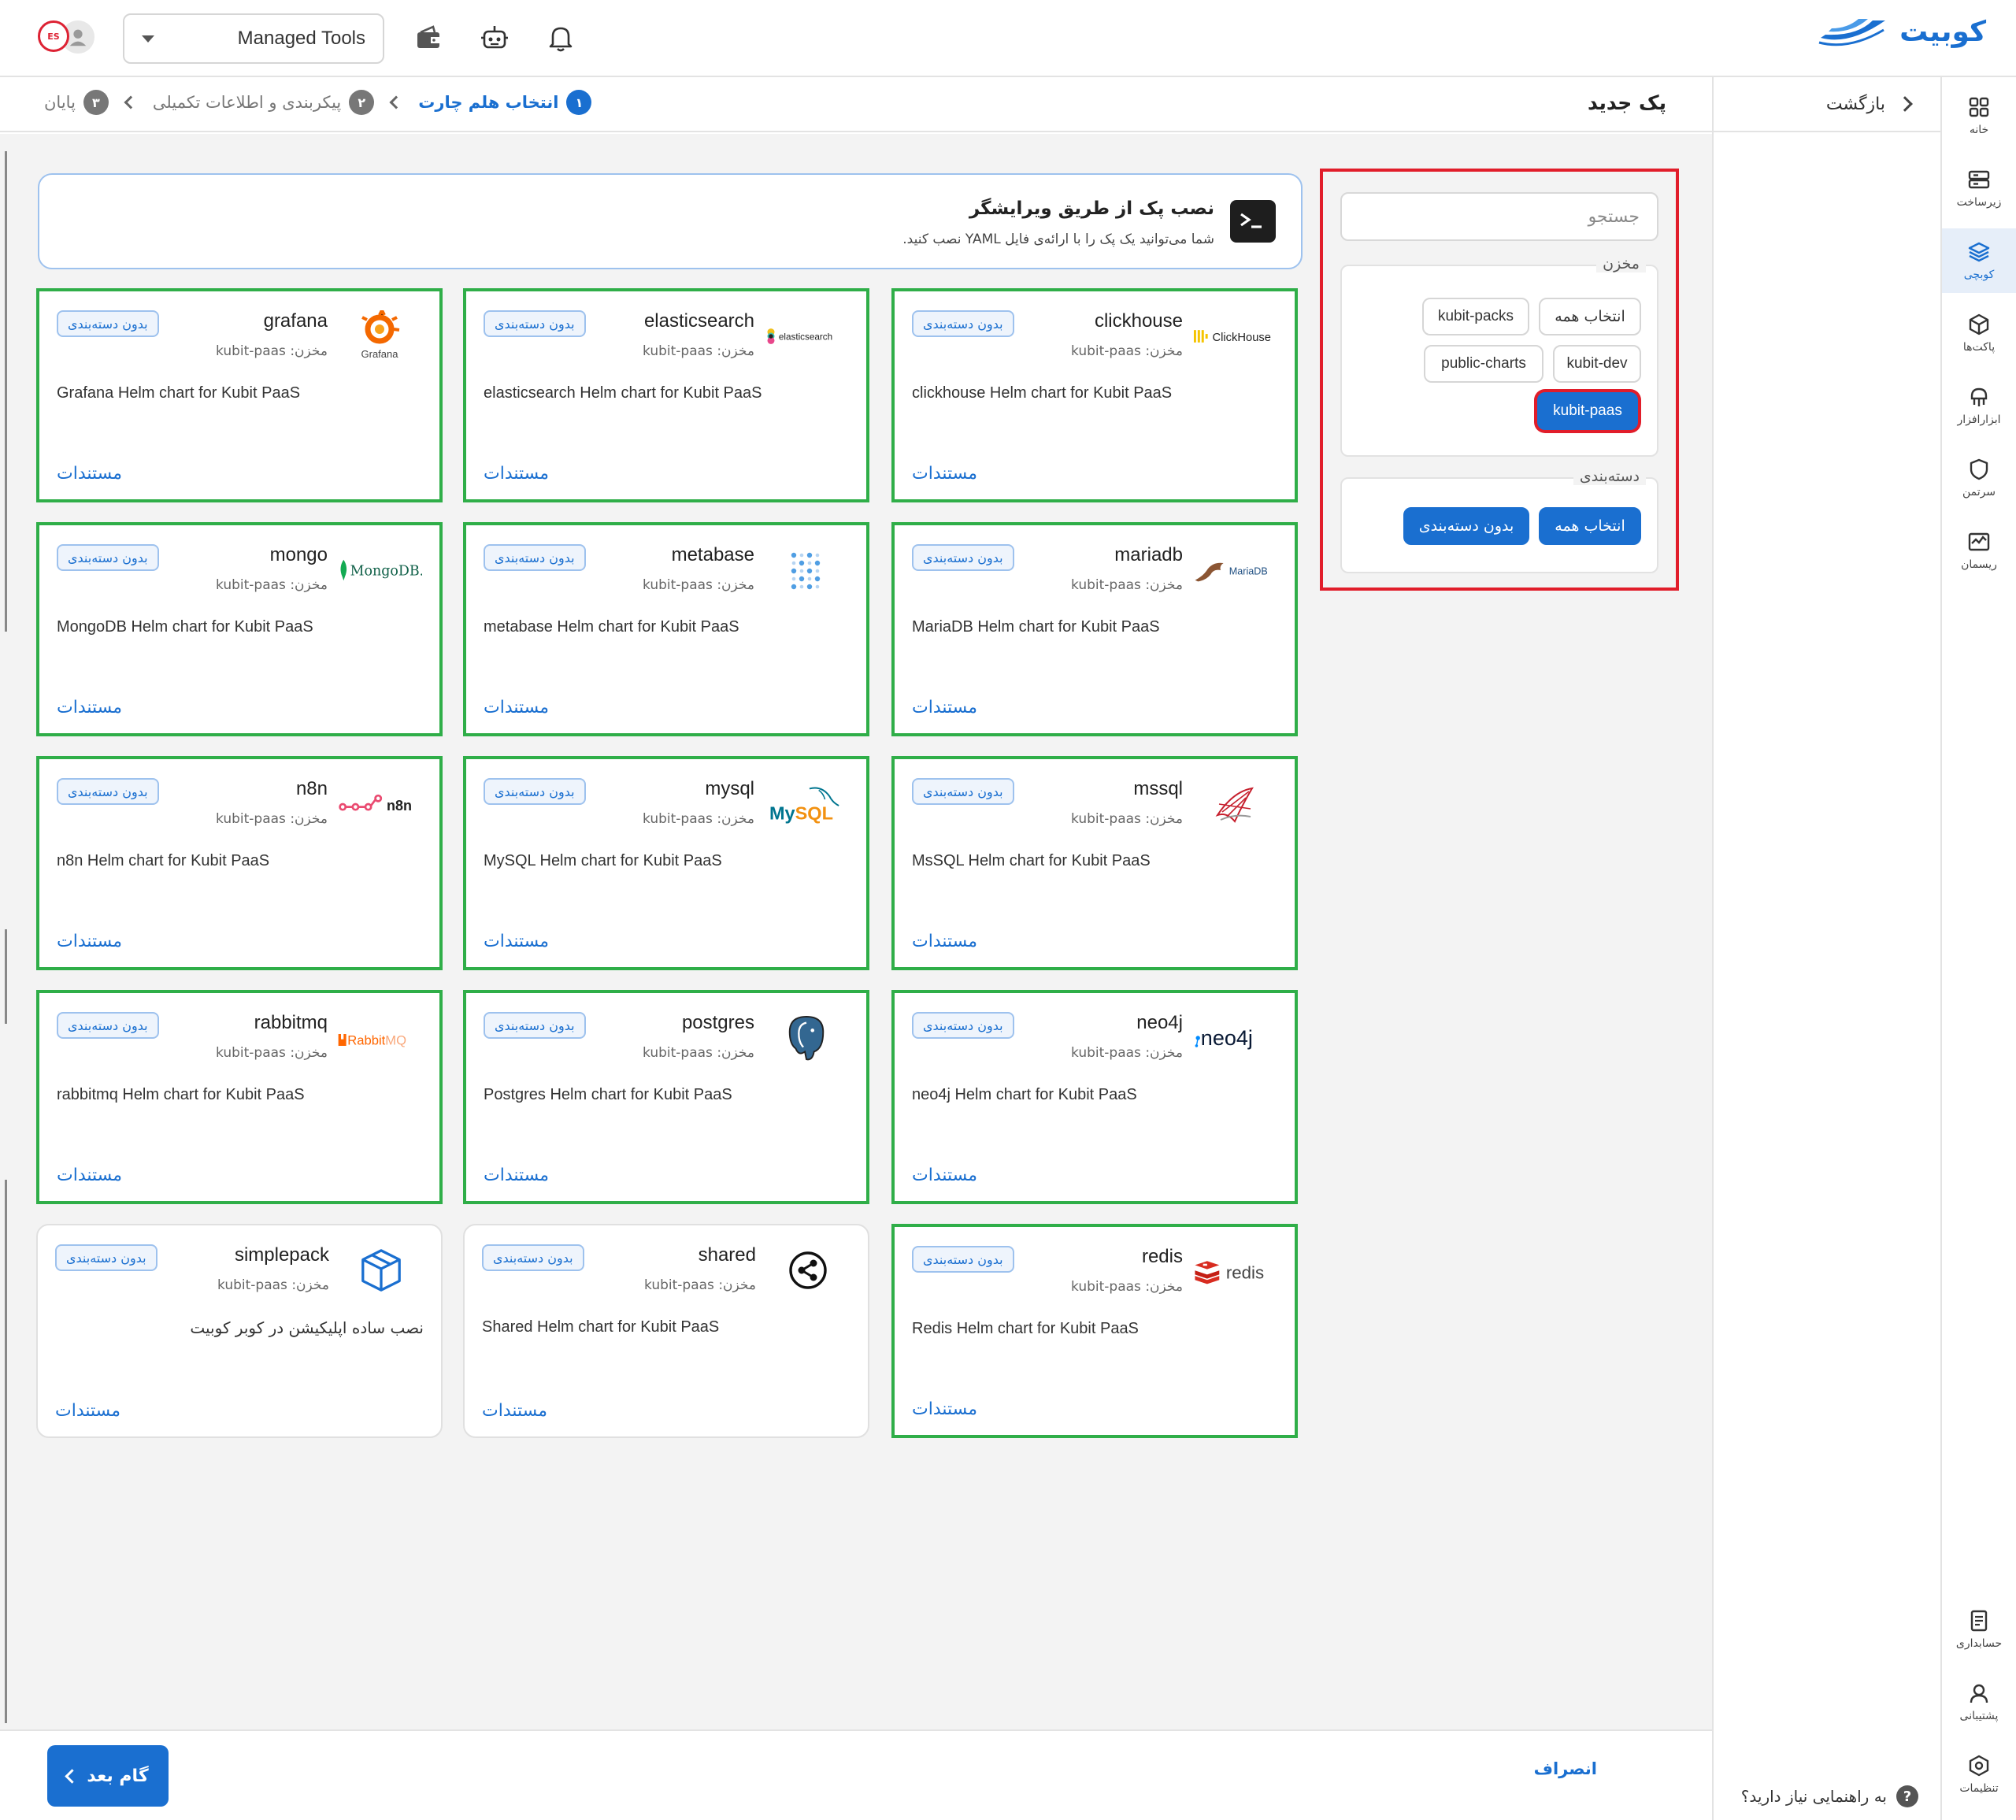 The height and width of the screenshot is (1820, 2016). What do you see at coordinates (148, 39) in the screenshot?
I see `chevron-down-icon` at bounding box center [148, 39].